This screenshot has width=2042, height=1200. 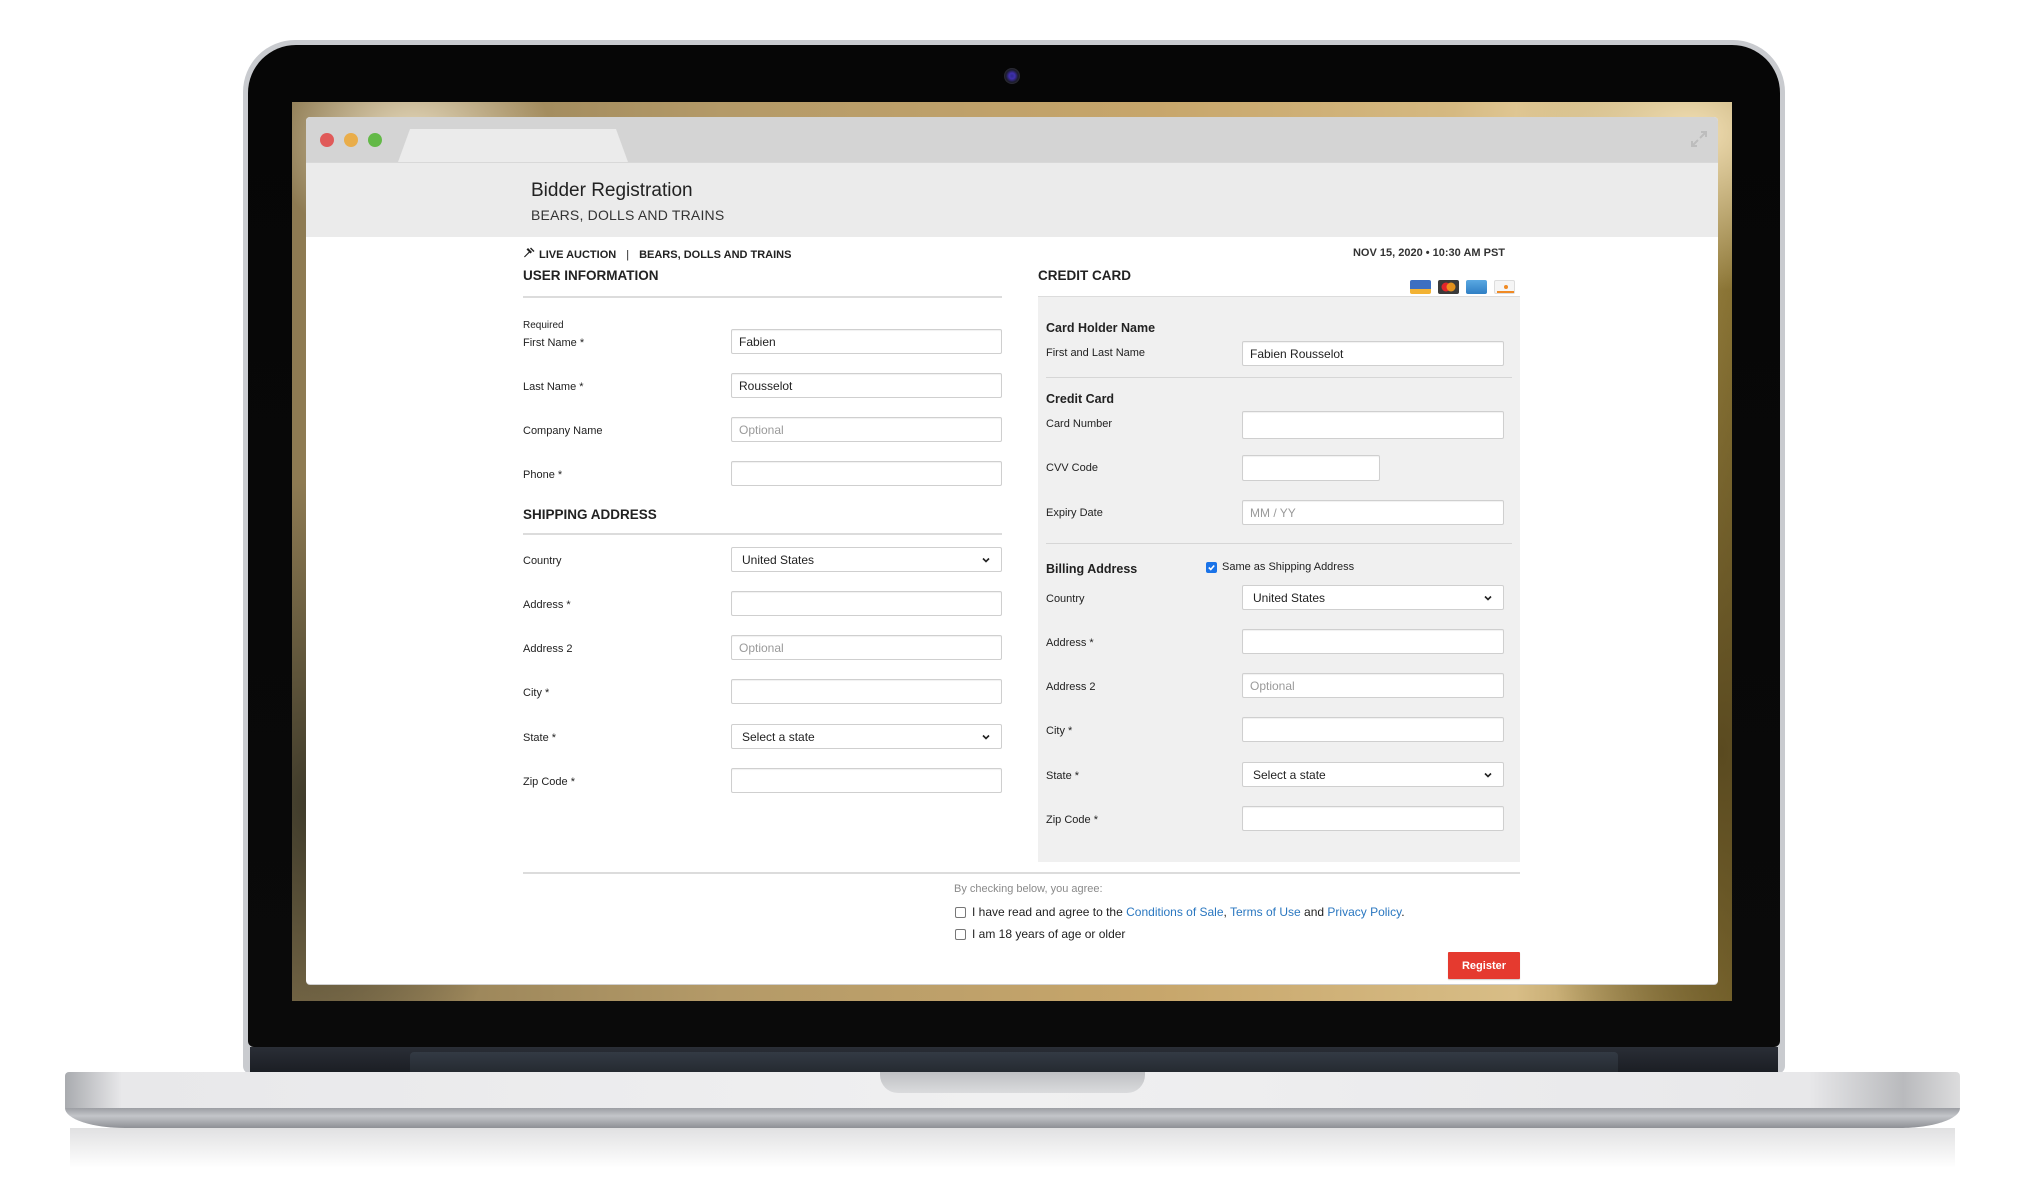 I want to click on expiry-label: Expiry Date, so click(x=1074, y=513).